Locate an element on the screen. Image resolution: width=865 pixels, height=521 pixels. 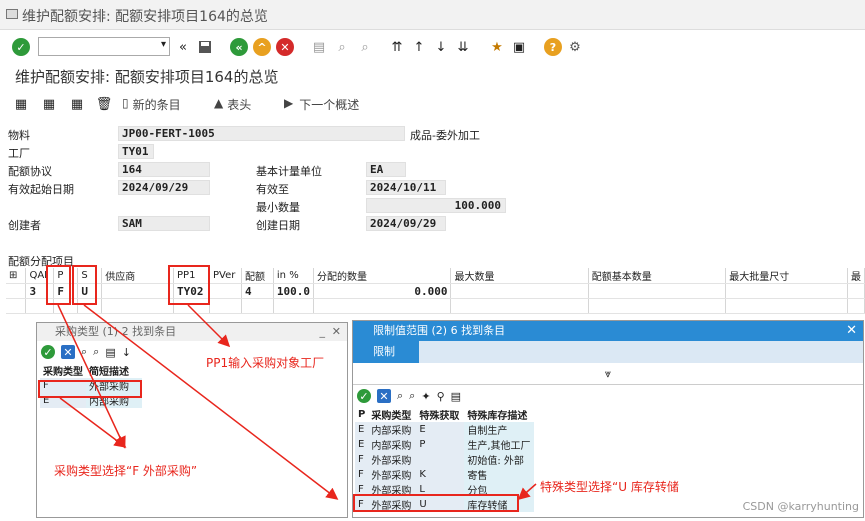
annotation-pp1: PP1输入采购对象工厂 is located at coordinates (265, 363).